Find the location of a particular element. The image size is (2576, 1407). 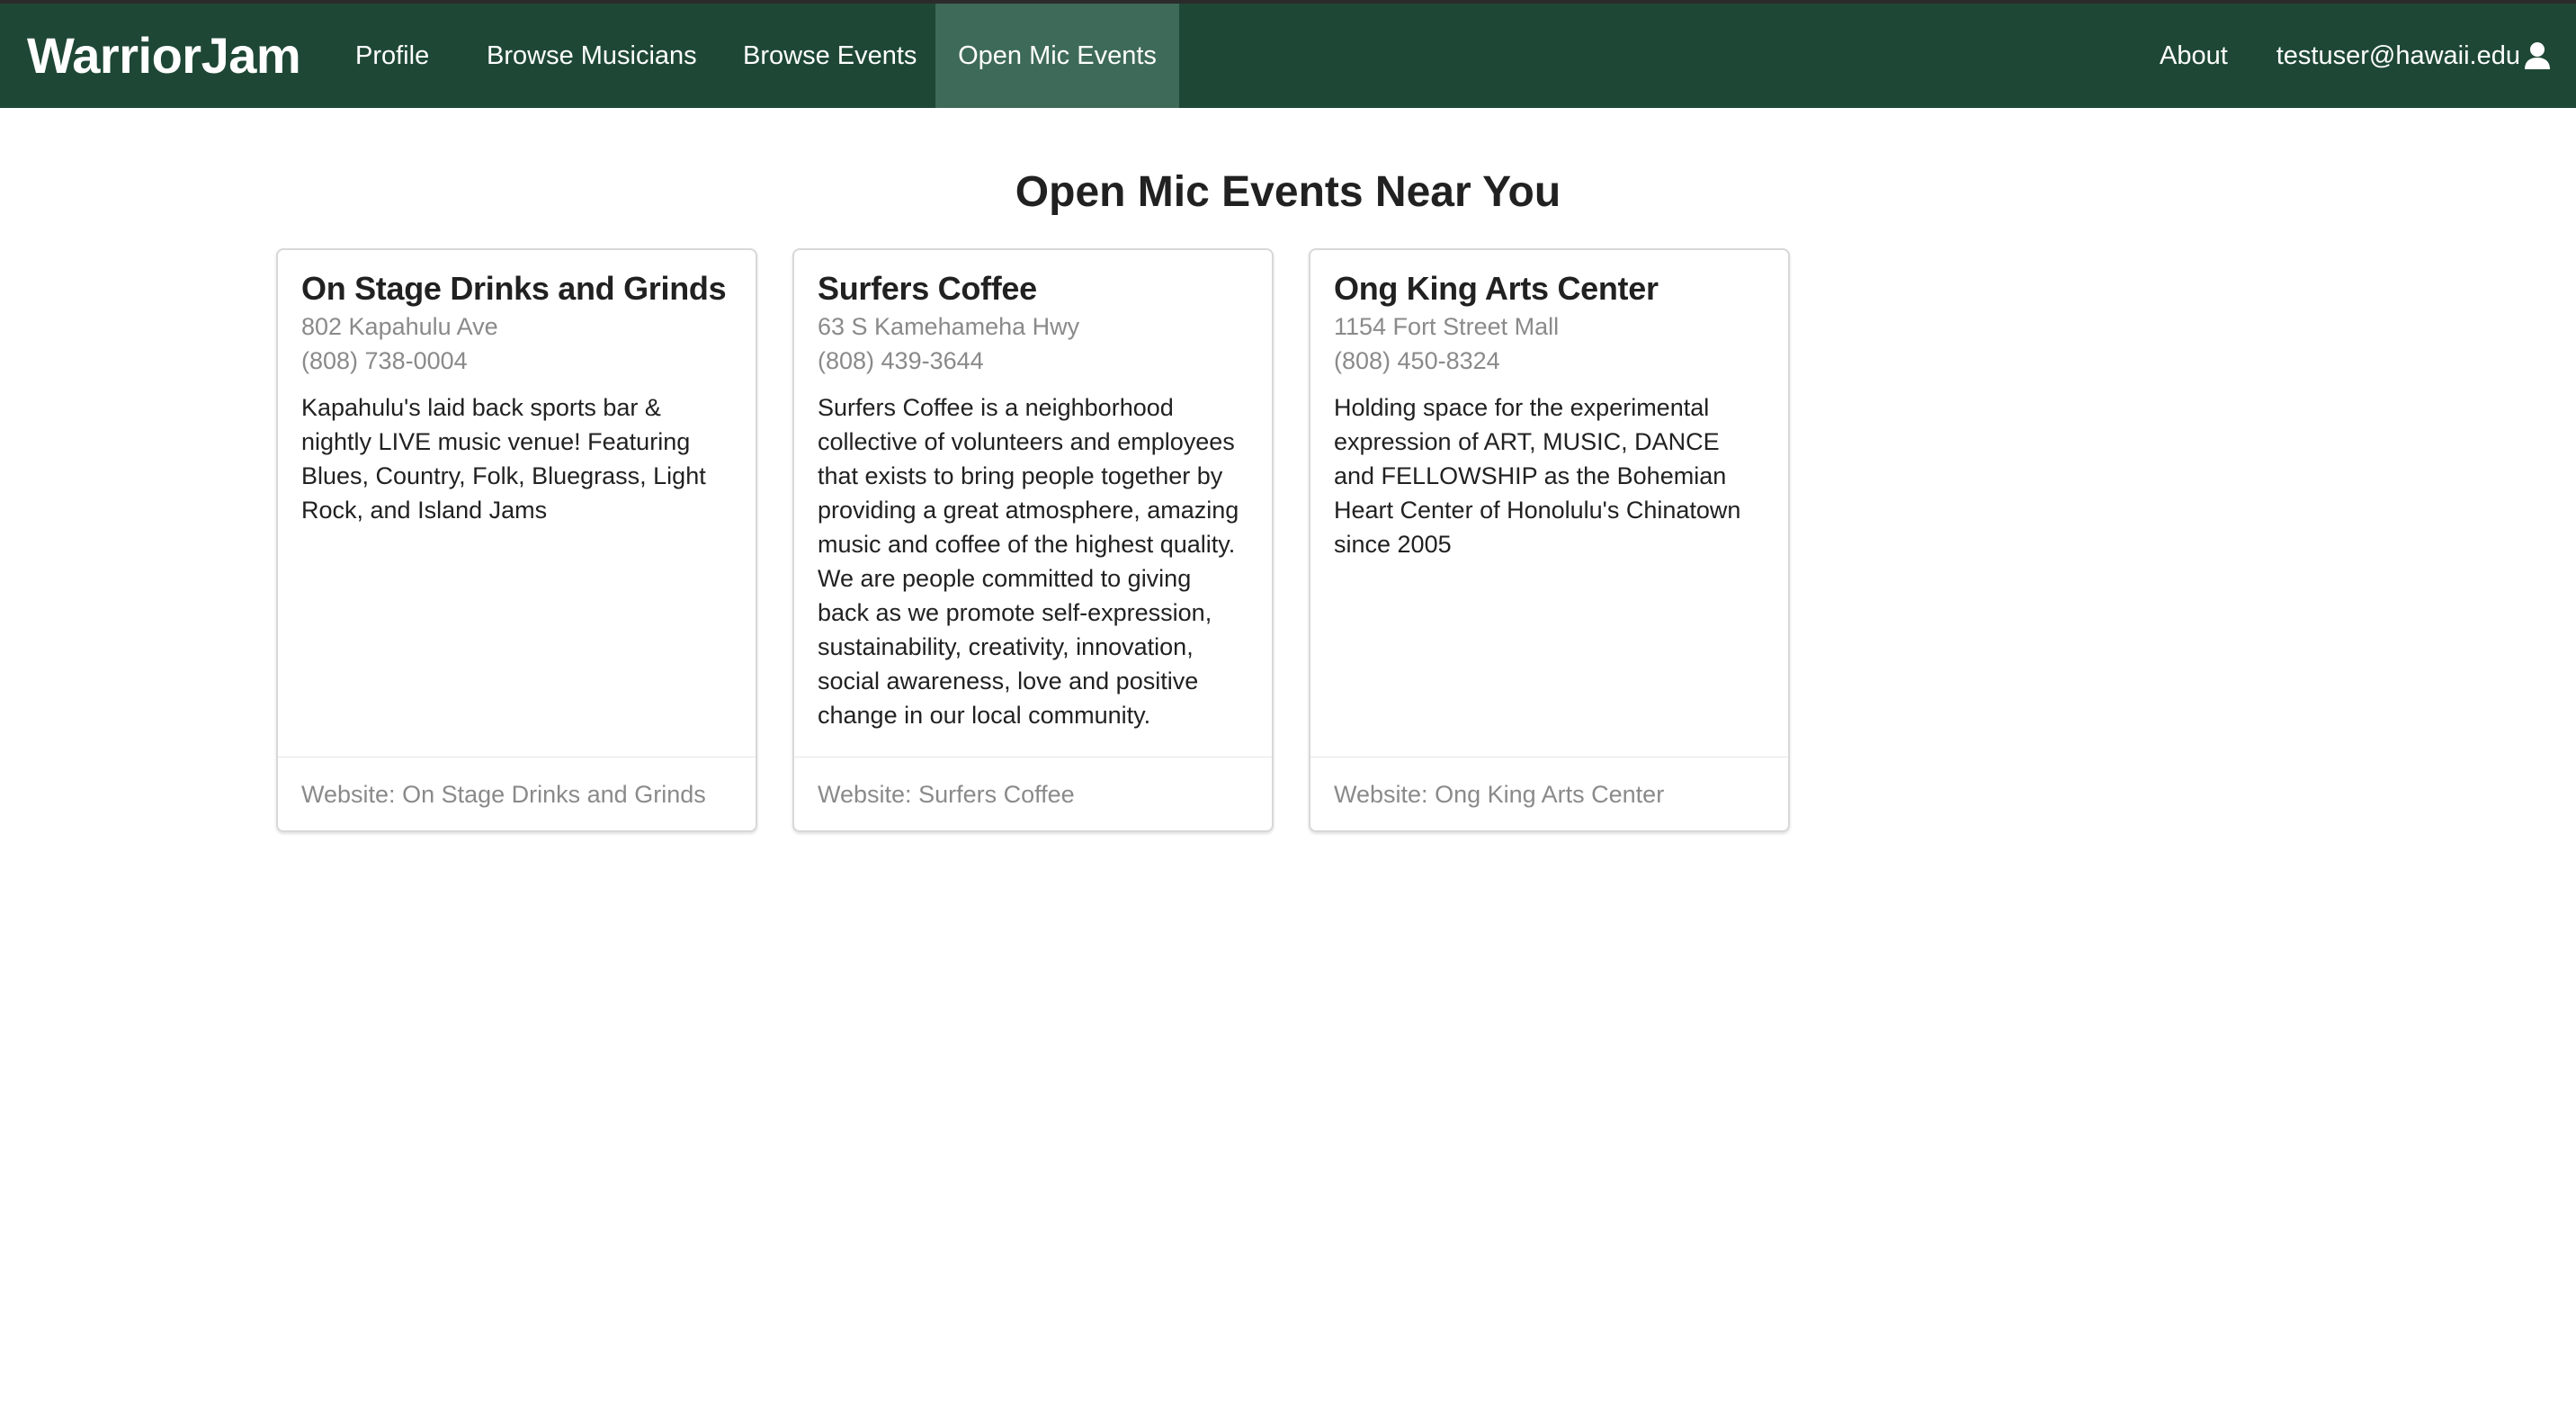

website-link: Ong King Arts Center is located at coordinates (1549, 795).